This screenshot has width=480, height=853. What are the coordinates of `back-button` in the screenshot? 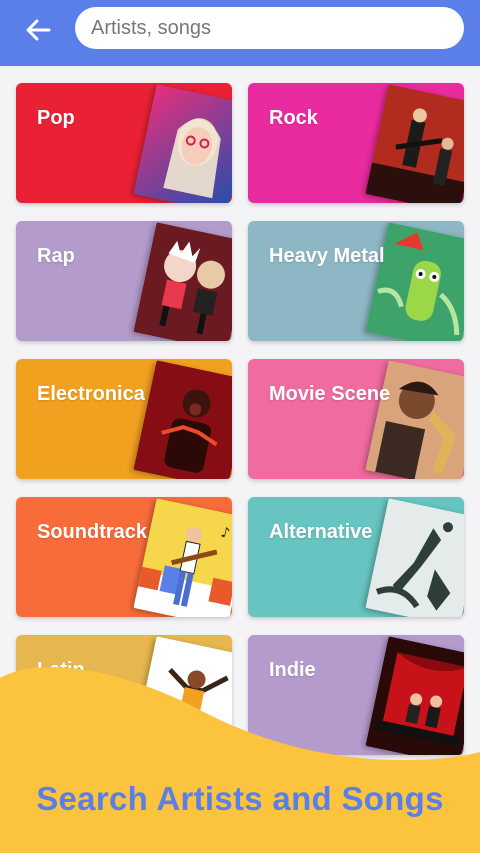 It's located at (38, 30).